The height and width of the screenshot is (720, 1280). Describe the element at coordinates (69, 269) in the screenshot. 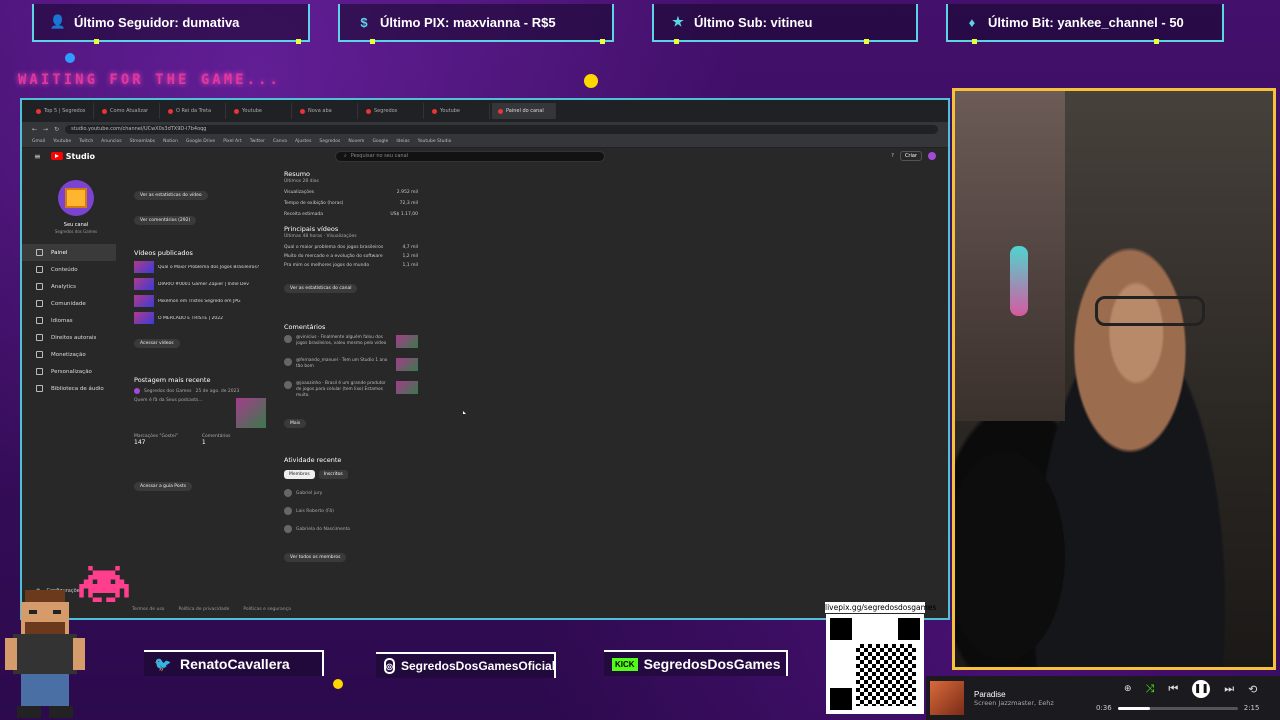

I see `sidebar-item-content: Conteúdo` at that location.